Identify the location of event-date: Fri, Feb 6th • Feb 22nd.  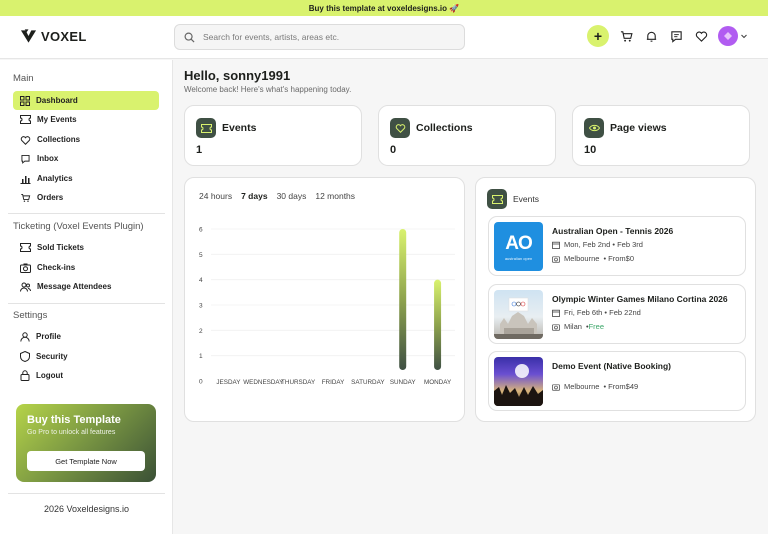
(596, 312).